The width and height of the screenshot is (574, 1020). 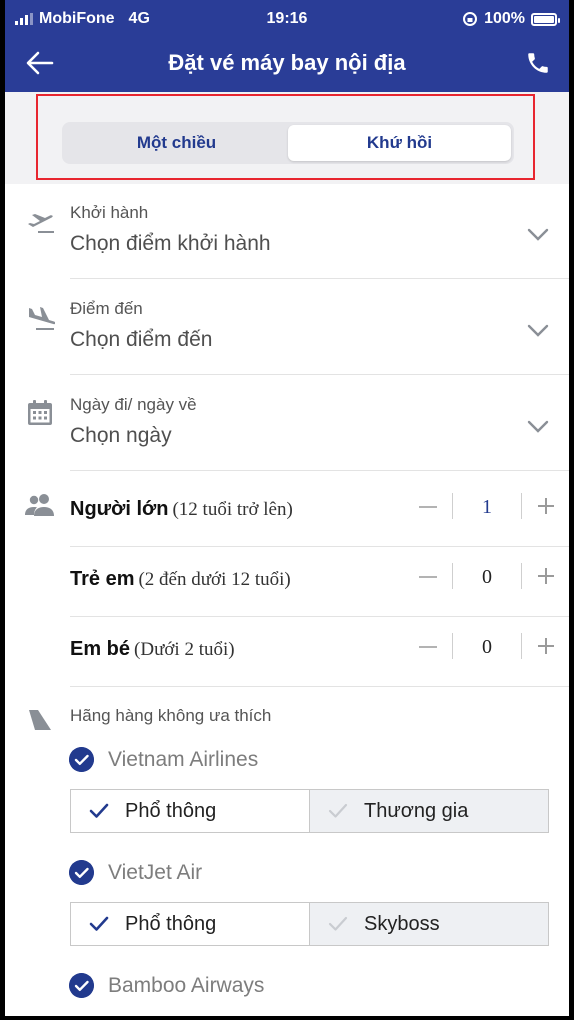 I want to click on child-label: Trẻ em (2 đến dưới 12 tuổi), so click(x=180, y=579).